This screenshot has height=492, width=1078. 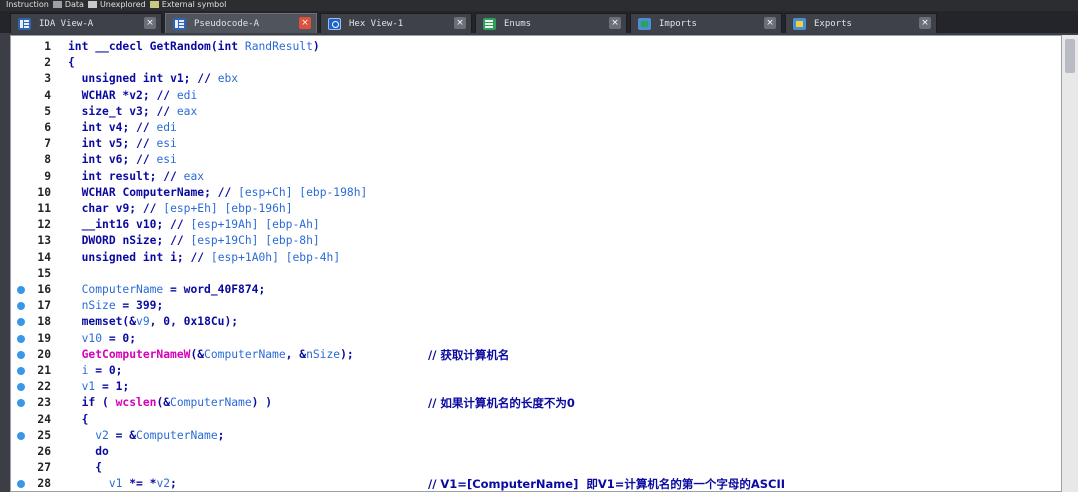 I want to click on tab-label: IDA View-A, so click(x=66, y=23).